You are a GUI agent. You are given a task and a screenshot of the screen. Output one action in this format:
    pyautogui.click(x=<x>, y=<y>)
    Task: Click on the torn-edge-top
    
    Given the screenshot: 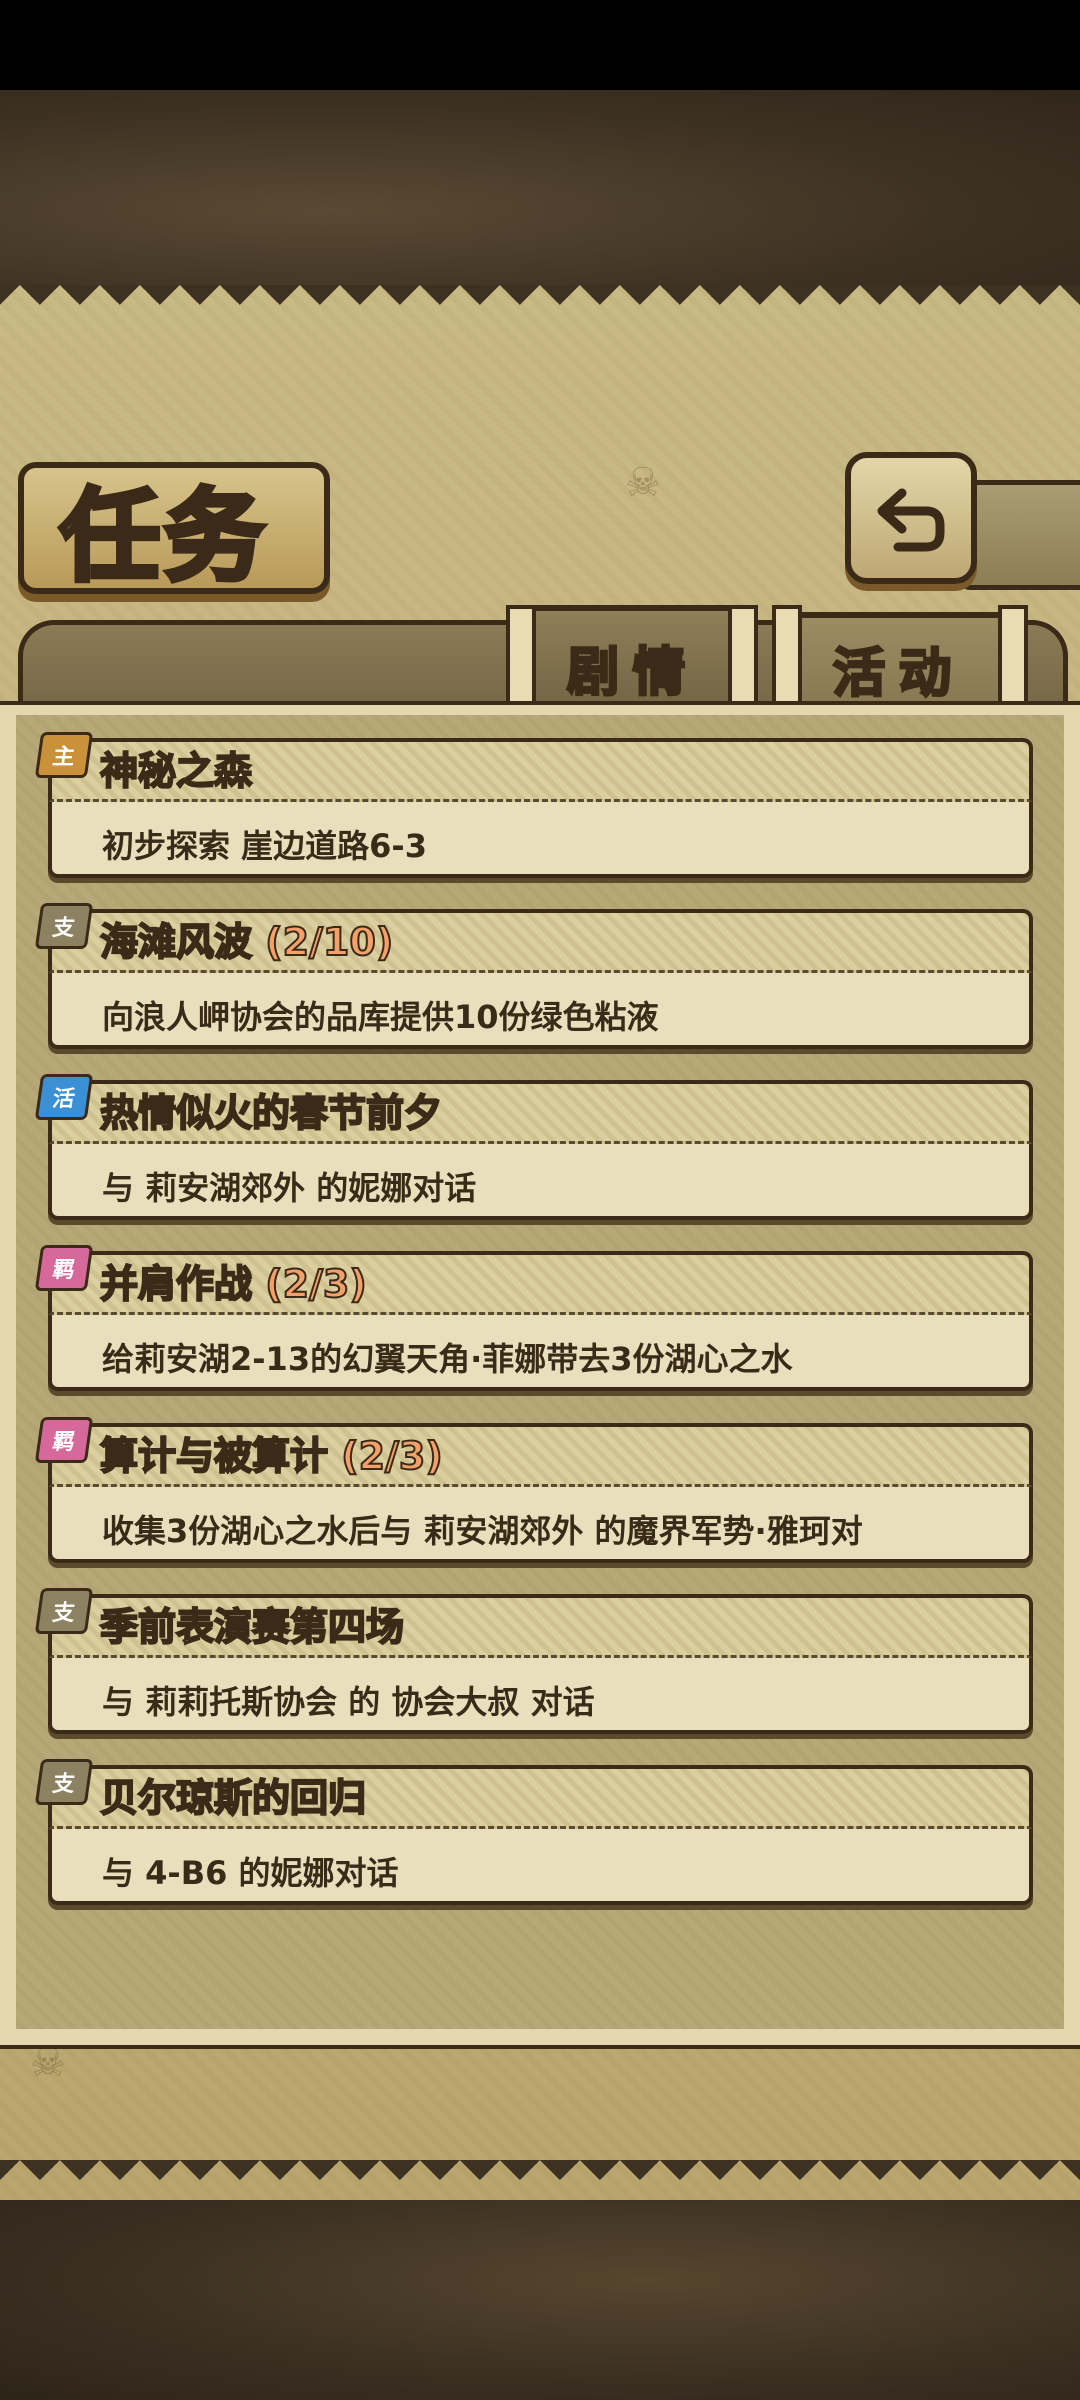 What is the action you would take?
    pyautogui.click(x=540, y=305)
    